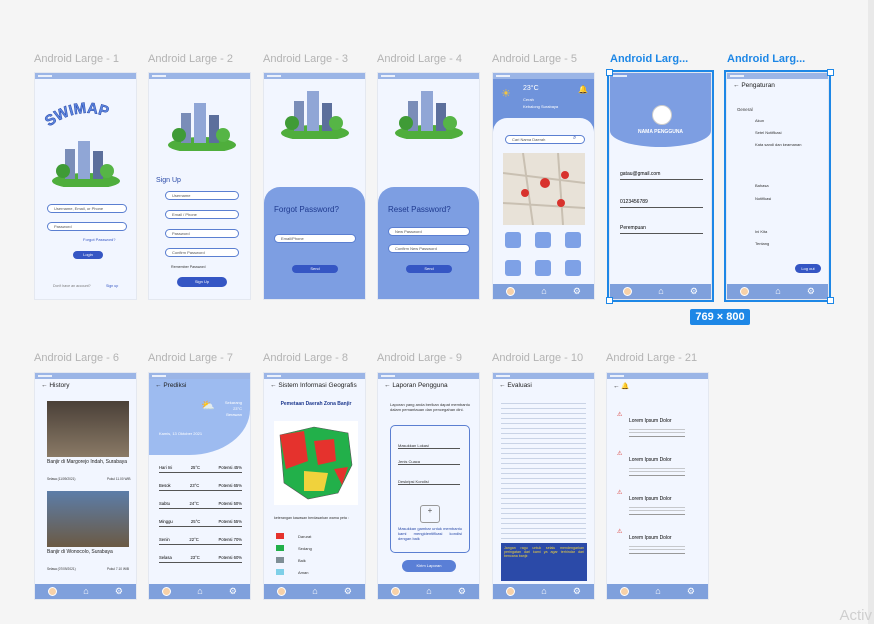  What do you see at coordinates (190, 358) in the screenshot?
I see `frame-label: Android Large - 7` at bounding box center [190, 358].